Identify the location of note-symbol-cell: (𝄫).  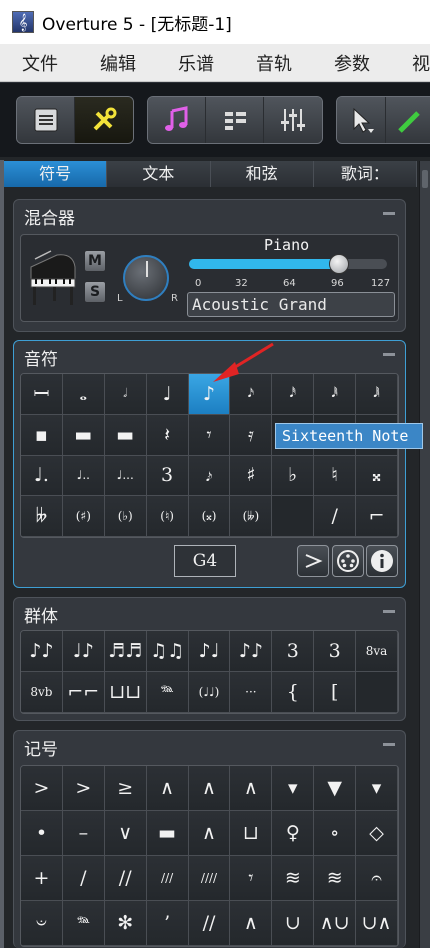
(251, 516).